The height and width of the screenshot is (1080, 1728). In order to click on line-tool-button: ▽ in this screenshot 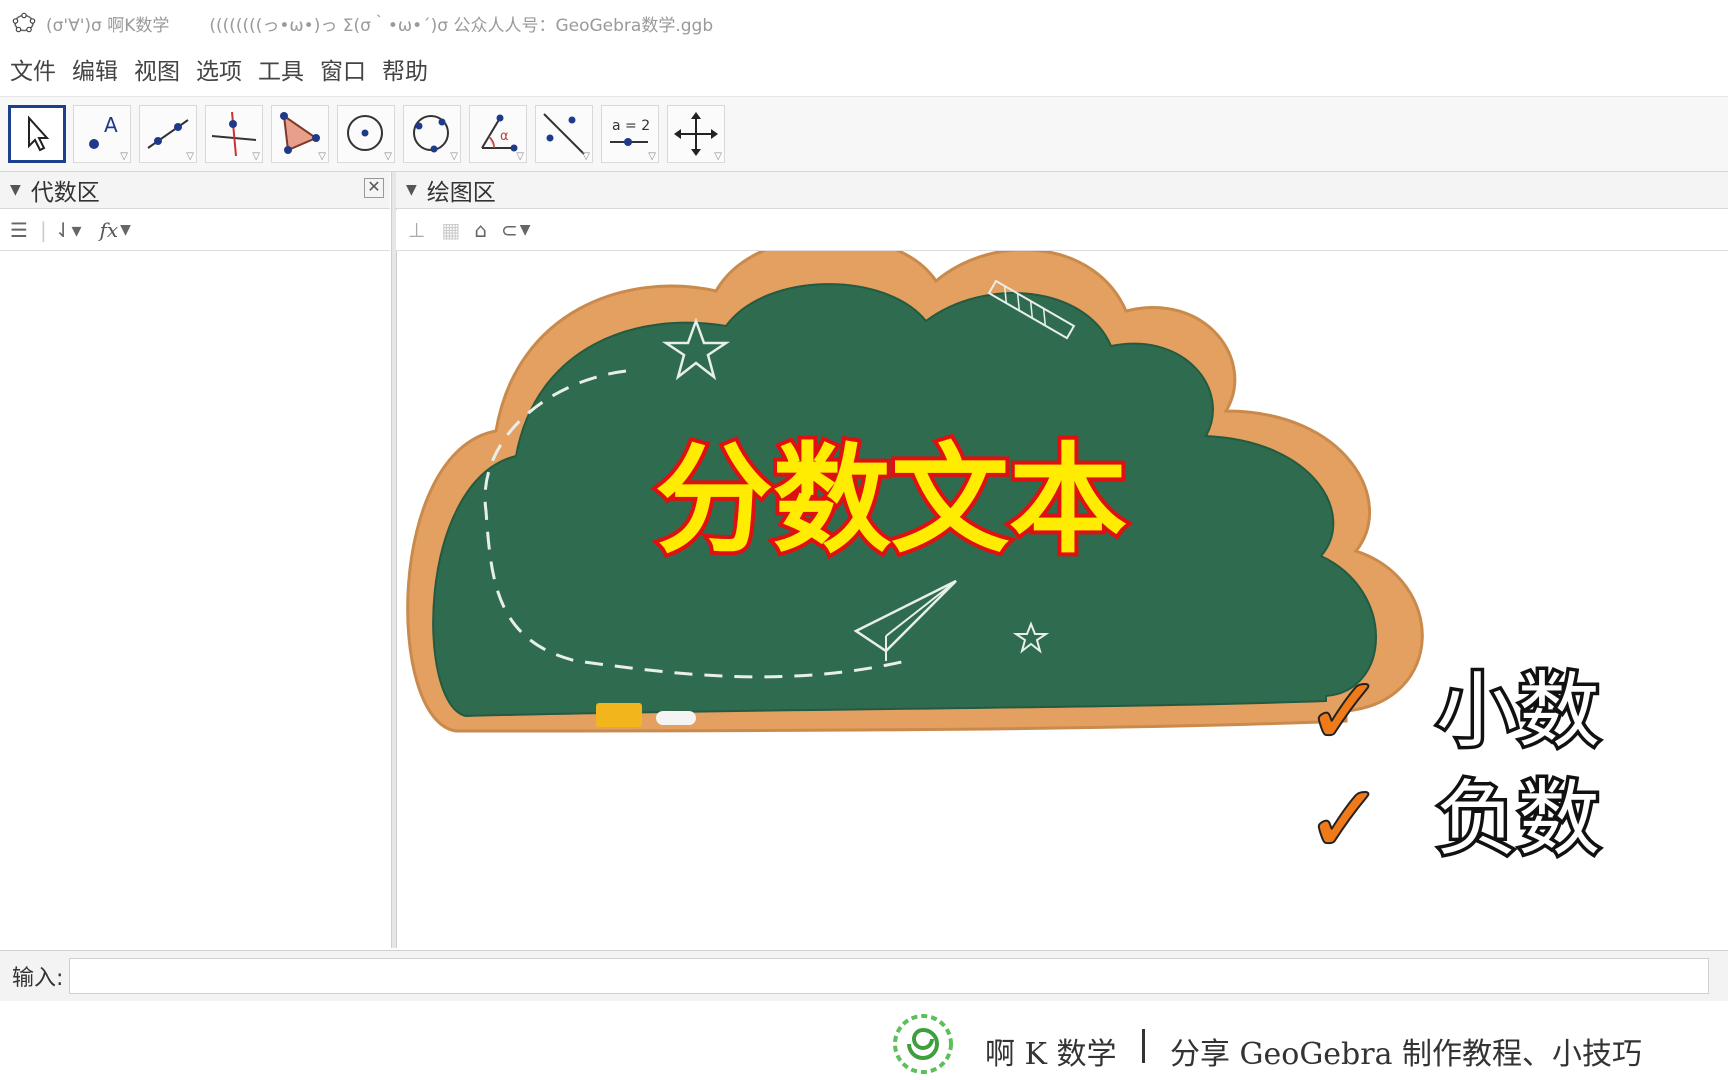, I will do `click(168, 134)`.